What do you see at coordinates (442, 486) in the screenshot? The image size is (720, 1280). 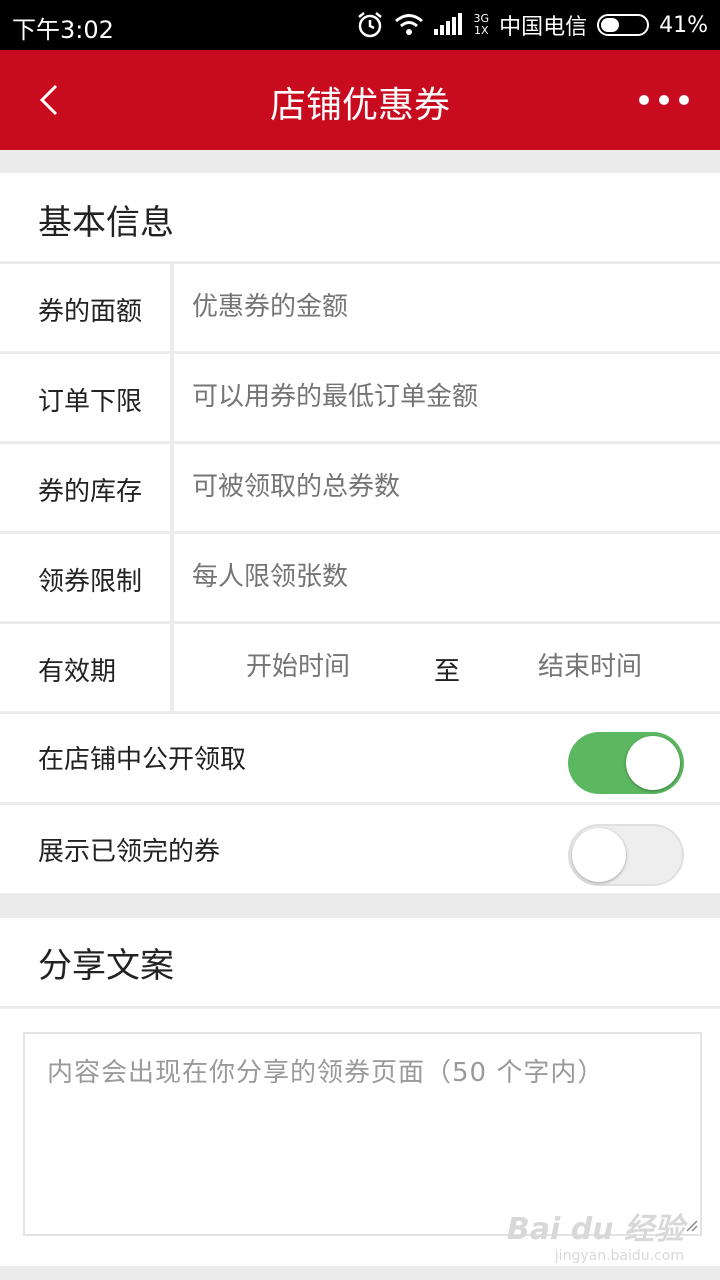 I see `coupon-stock-input` at bounding box center [442, 486].